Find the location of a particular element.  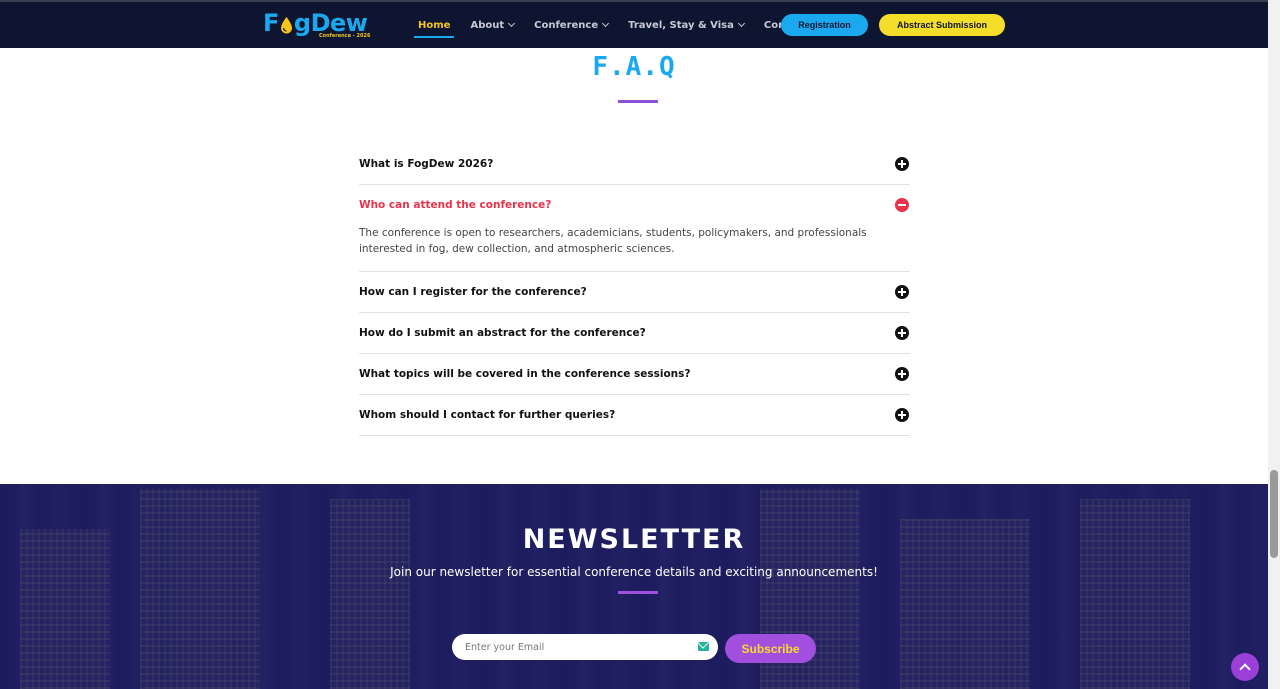

scroll-to-top-button is located at coordinates (1245, 667).